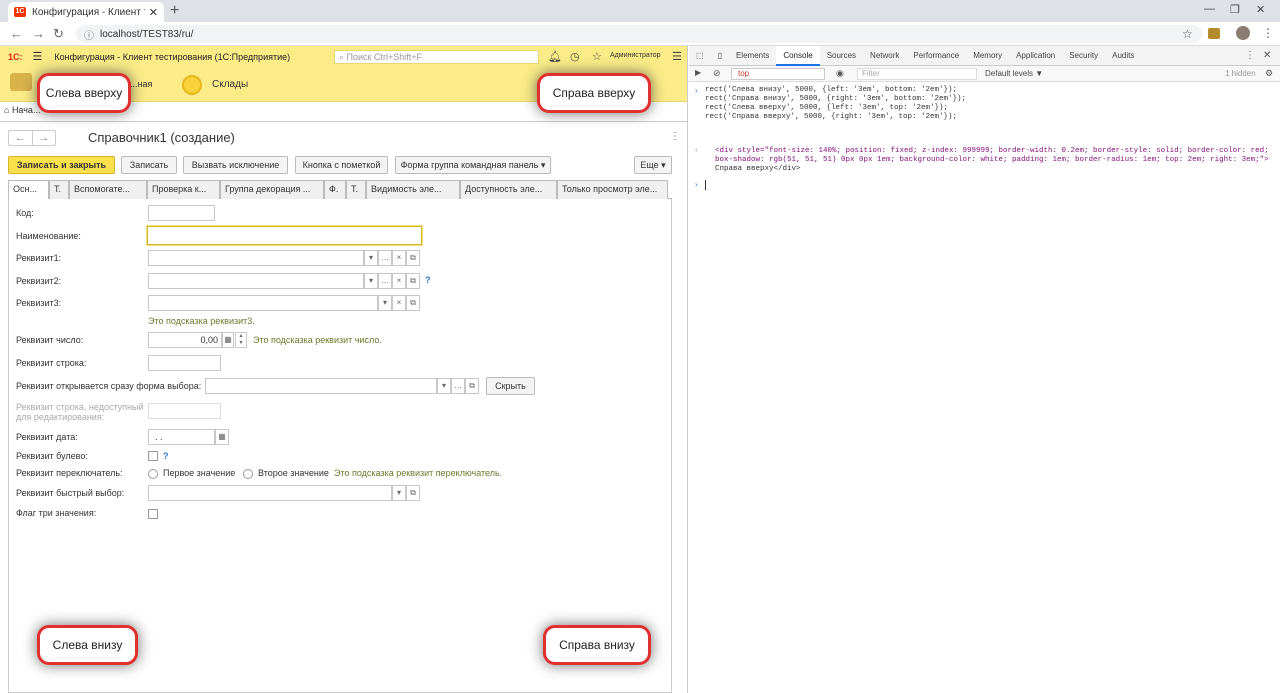 The height and width of the screenshot is (693, 1280). What do you see at coordinates (413, 258) in the screenshot?
I see `r1-open-icon: ⧉` at bounding box center [413, 258].